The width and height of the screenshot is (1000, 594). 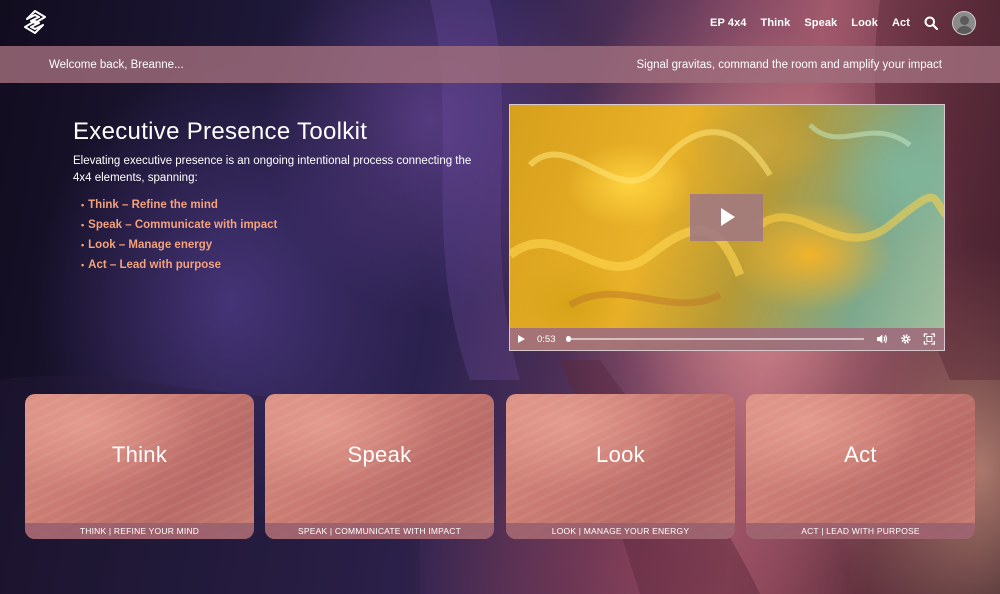 I want to click on fullscreen-icon, so click(x=929, y=339).